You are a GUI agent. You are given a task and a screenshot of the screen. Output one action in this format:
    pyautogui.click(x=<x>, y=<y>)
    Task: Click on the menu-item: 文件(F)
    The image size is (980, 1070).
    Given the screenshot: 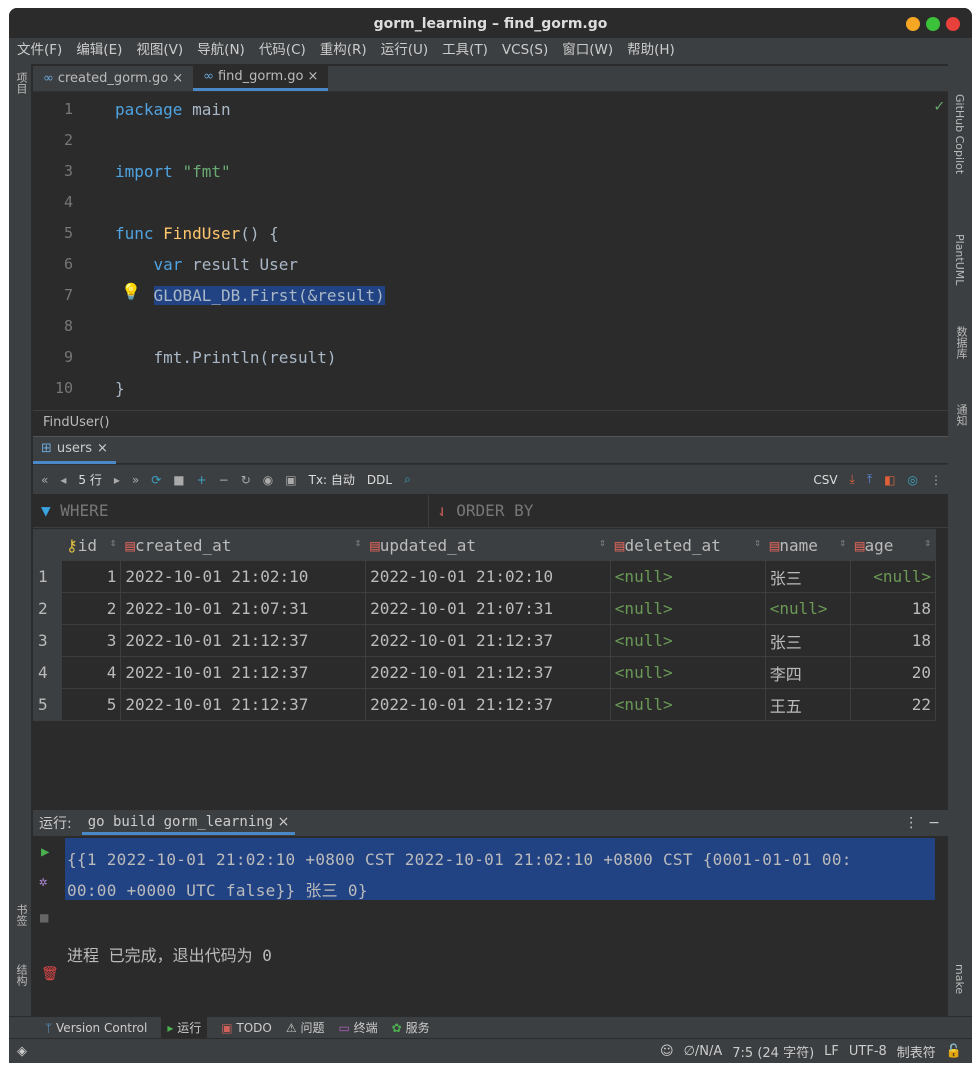 What is the action you would take?
    pyautogui.click(x=39, y=51)
    